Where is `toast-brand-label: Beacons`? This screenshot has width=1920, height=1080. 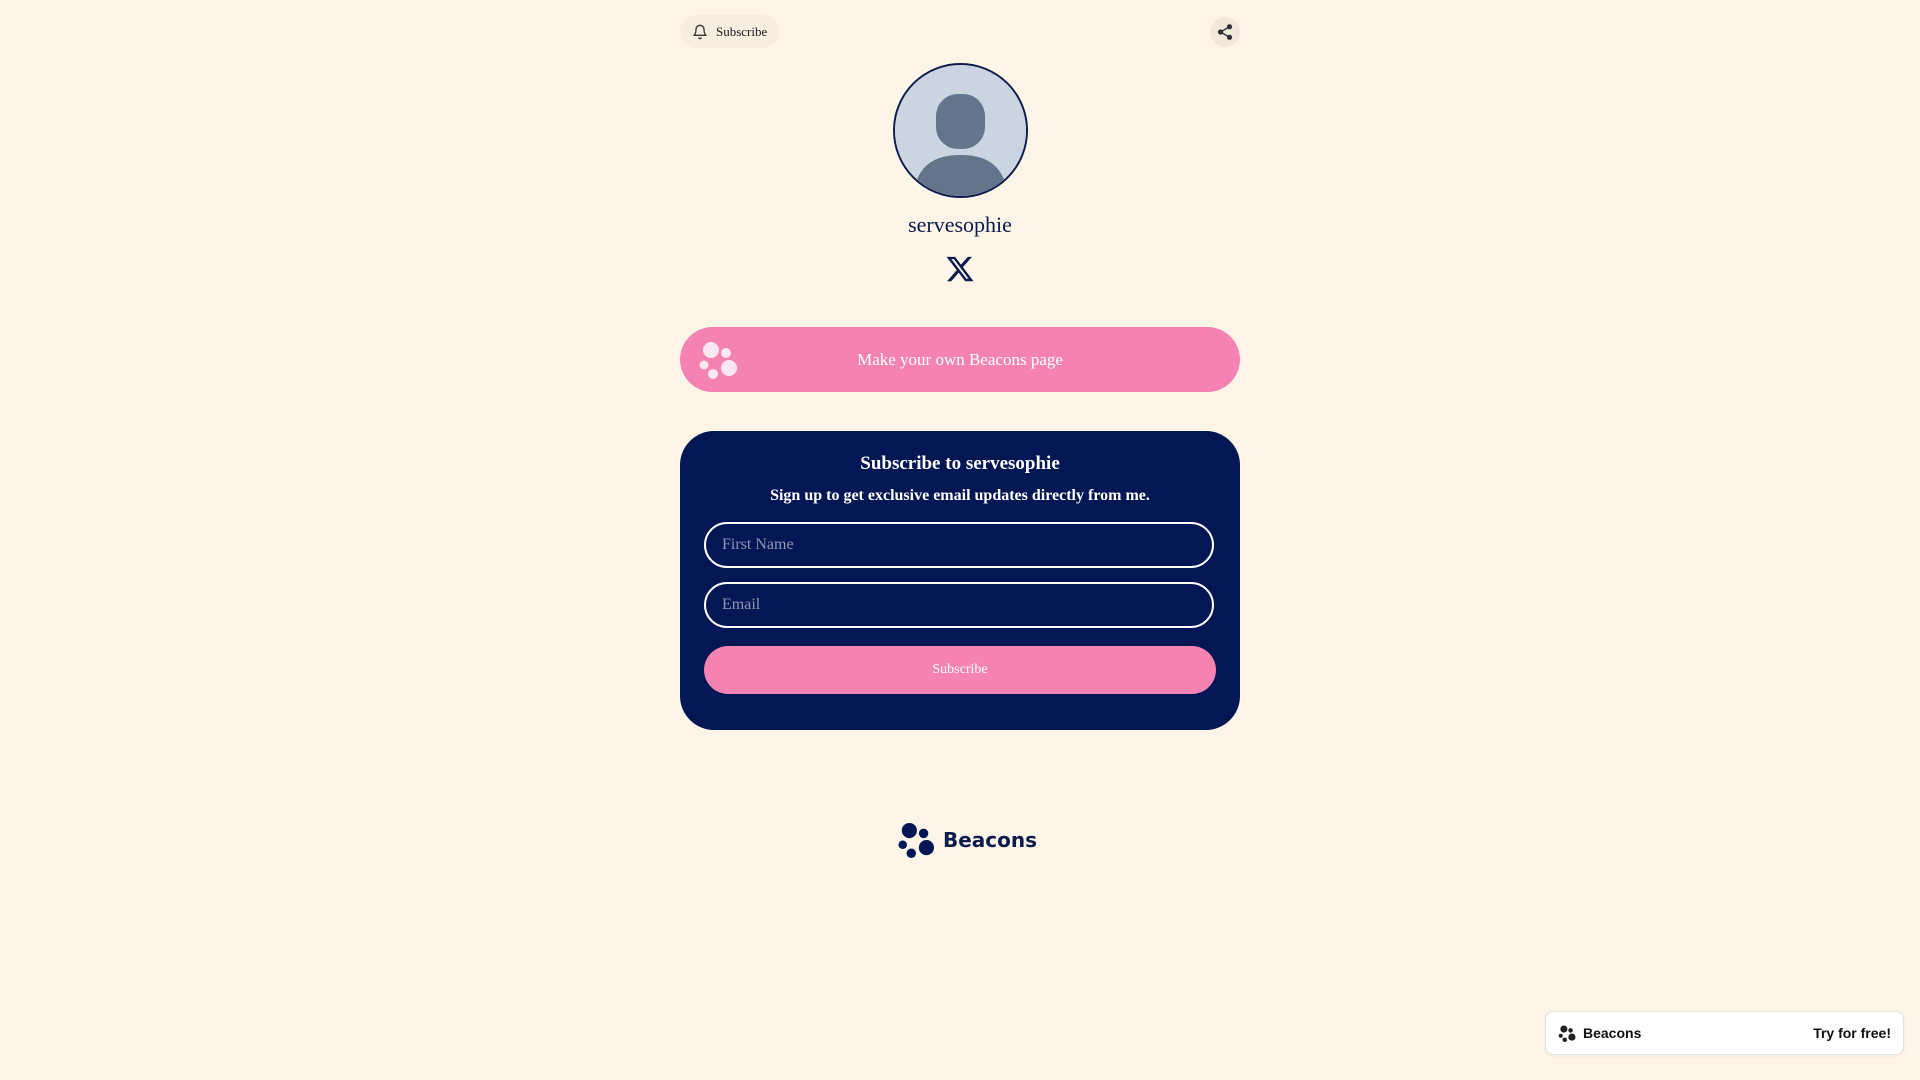
toast-brand-label: Beacons is located at coordinates (1612, 1033).